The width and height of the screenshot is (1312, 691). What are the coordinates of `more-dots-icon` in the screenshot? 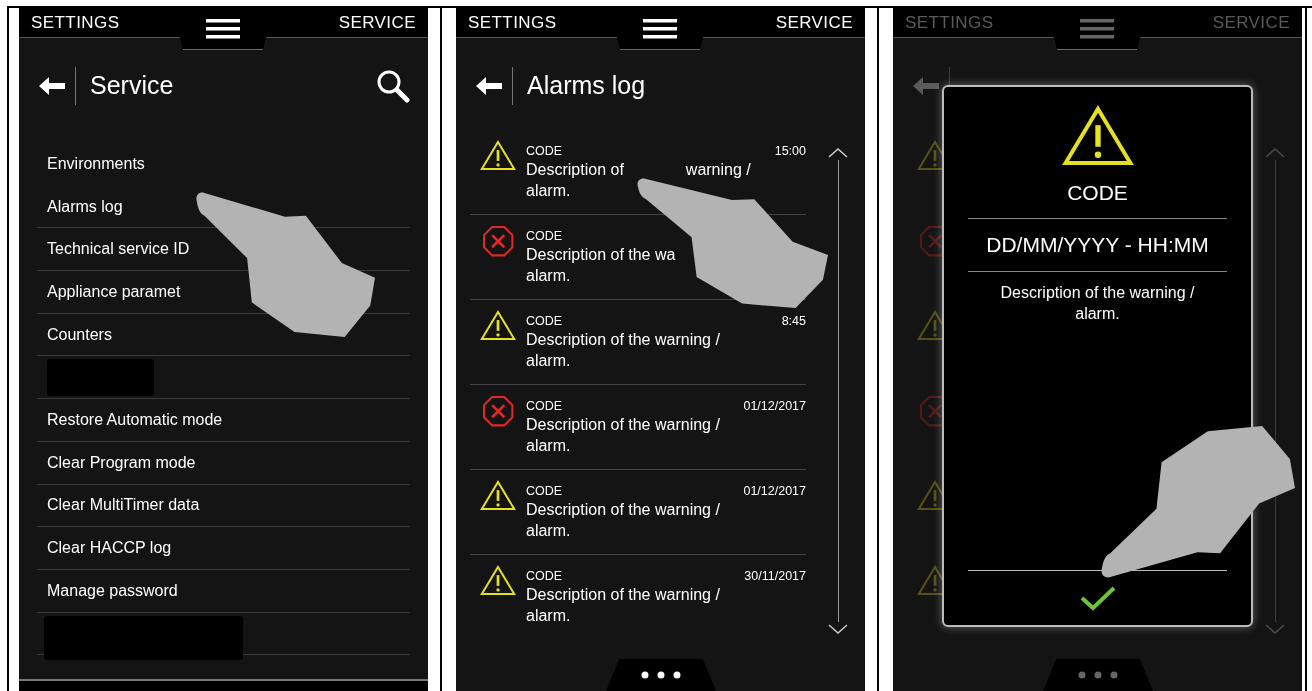 It's located at (661, 675).